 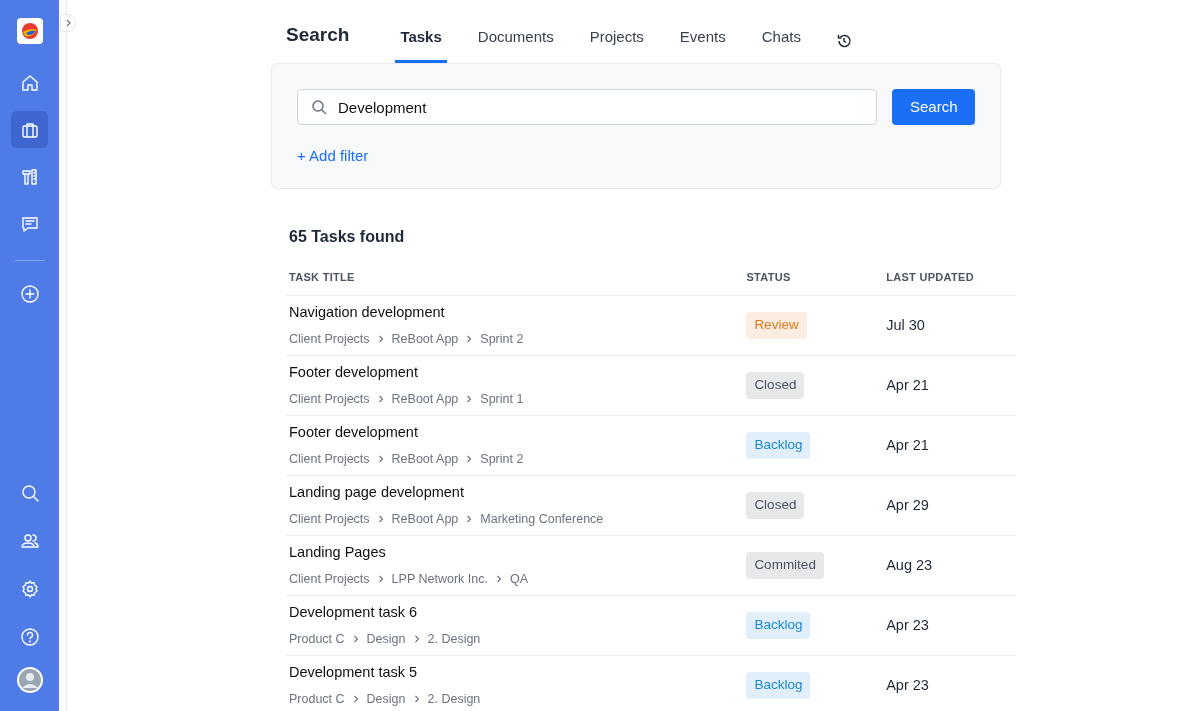 I want to click on results-count: 65 Tasks found, so click(x=347, y=237).